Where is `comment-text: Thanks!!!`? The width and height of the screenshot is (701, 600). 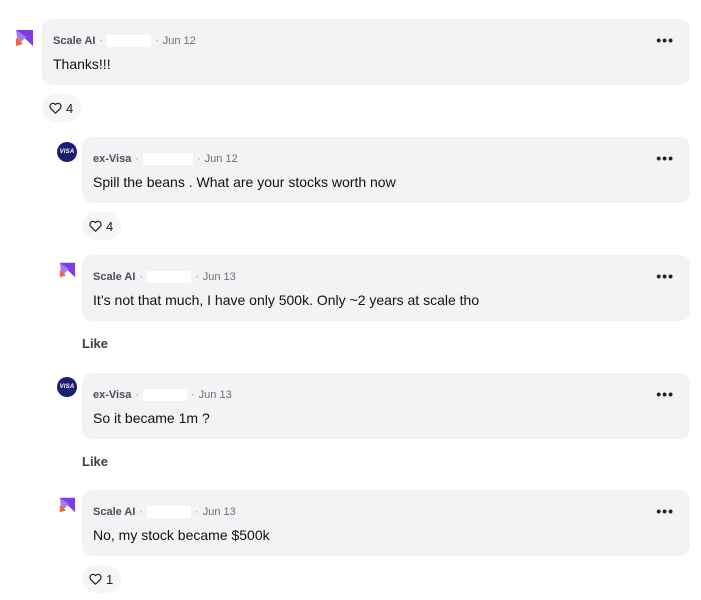 comment-text: Thanks!!! is located at coordinates (82, 64).